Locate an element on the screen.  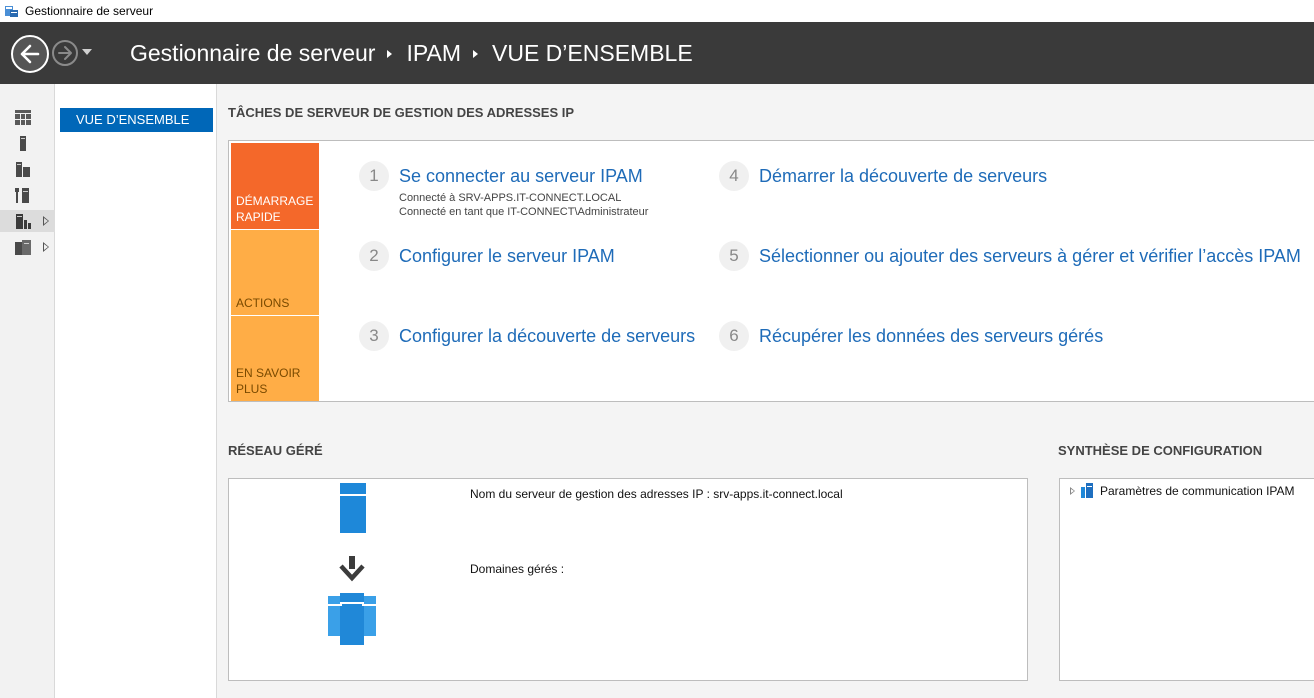
step-2: 2 Configurer le serveur IPAM is located at coordinates (487, 256).